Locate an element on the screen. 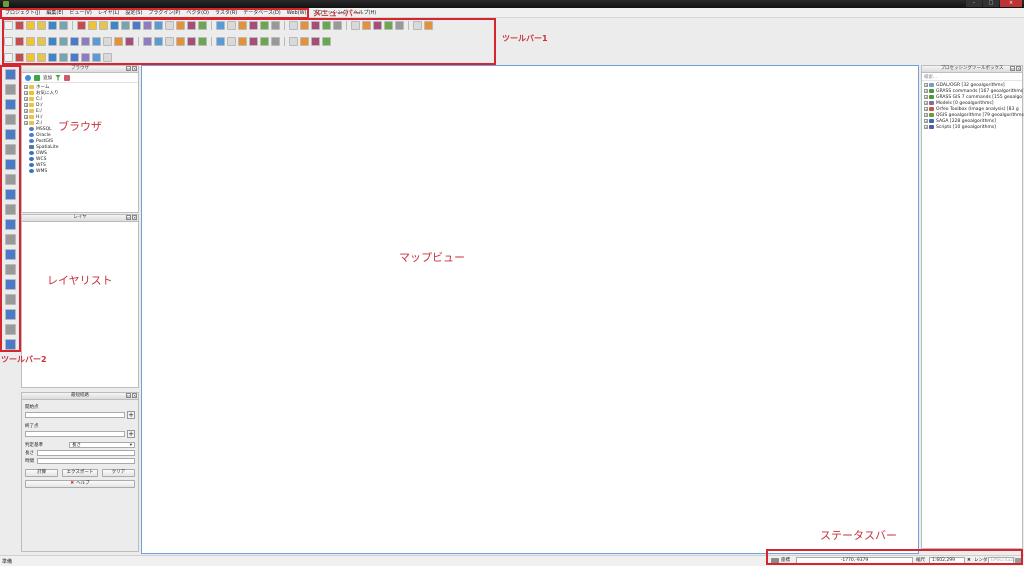 This screenshot has width=1024, height=566. criterion-value: 長さ is located at coordinates (76, 445).